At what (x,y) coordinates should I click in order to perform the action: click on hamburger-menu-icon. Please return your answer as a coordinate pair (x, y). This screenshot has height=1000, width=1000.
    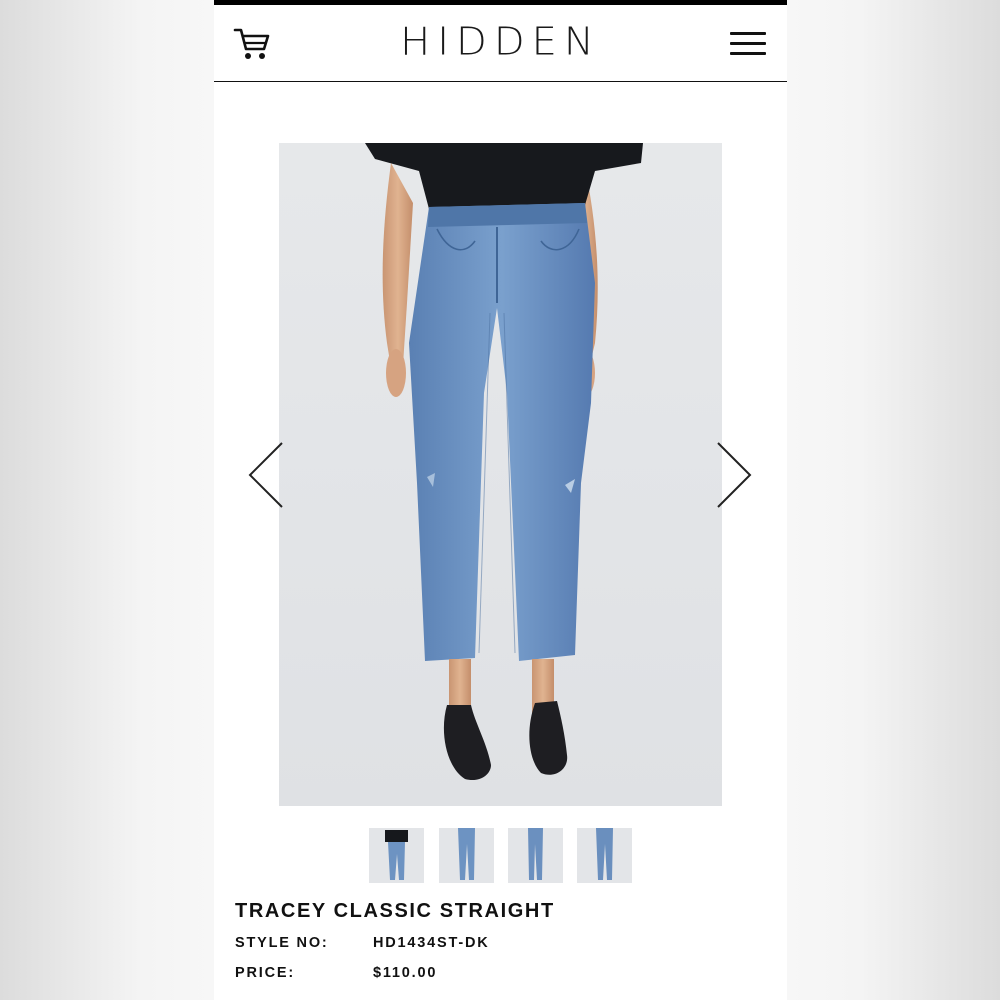
    Looking at the image, I should click on (748, 43).